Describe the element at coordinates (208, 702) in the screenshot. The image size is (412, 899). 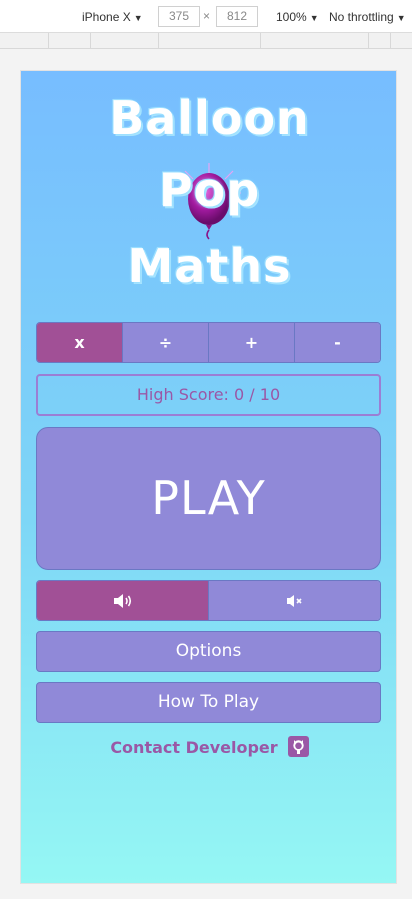
I see `how-to-play-button: How To Play` at that location.